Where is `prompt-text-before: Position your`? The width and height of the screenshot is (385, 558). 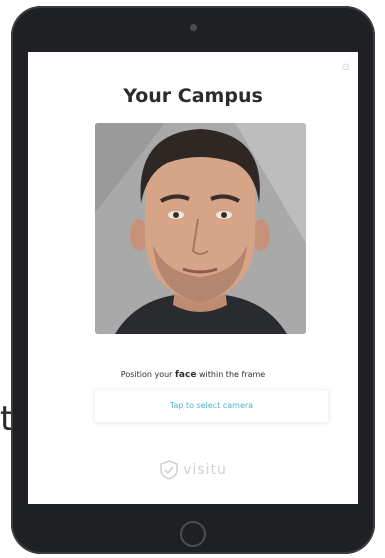
prompt-text-before: Position your is located at coordinates (148, 374).